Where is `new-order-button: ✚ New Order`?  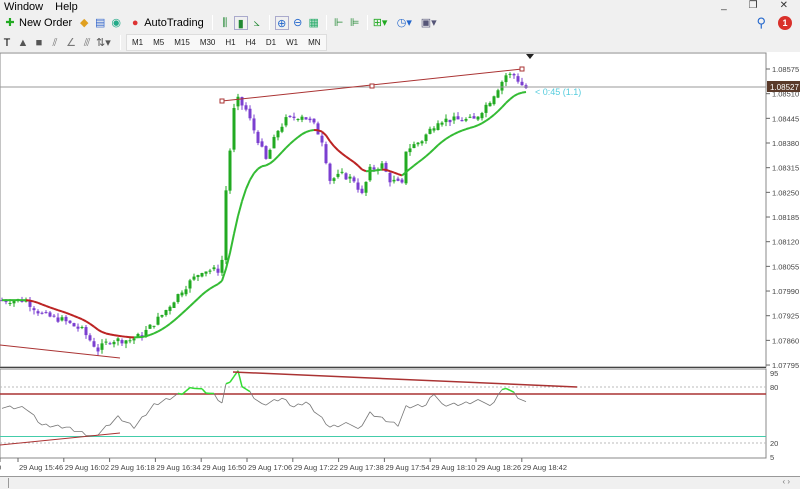
new-order-button: ✚ New Order is located at coordinates (37, 22).